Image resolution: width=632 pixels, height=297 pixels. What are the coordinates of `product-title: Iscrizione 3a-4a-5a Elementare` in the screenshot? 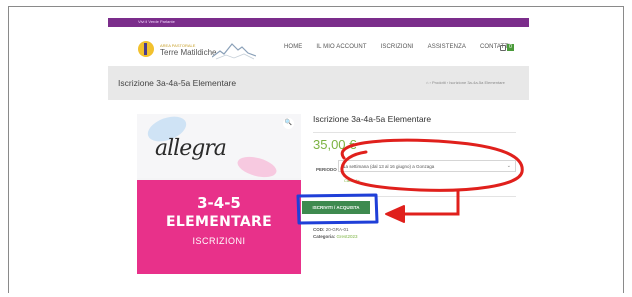 It's located at (372, 119).